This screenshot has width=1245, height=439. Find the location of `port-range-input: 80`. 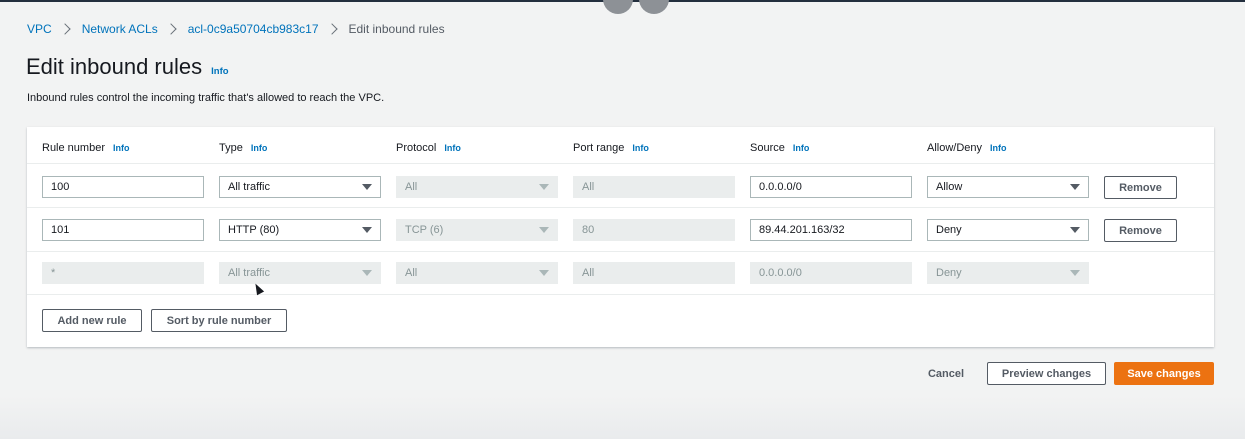

port-range-input: 80 is located at coordinates (654, 230).